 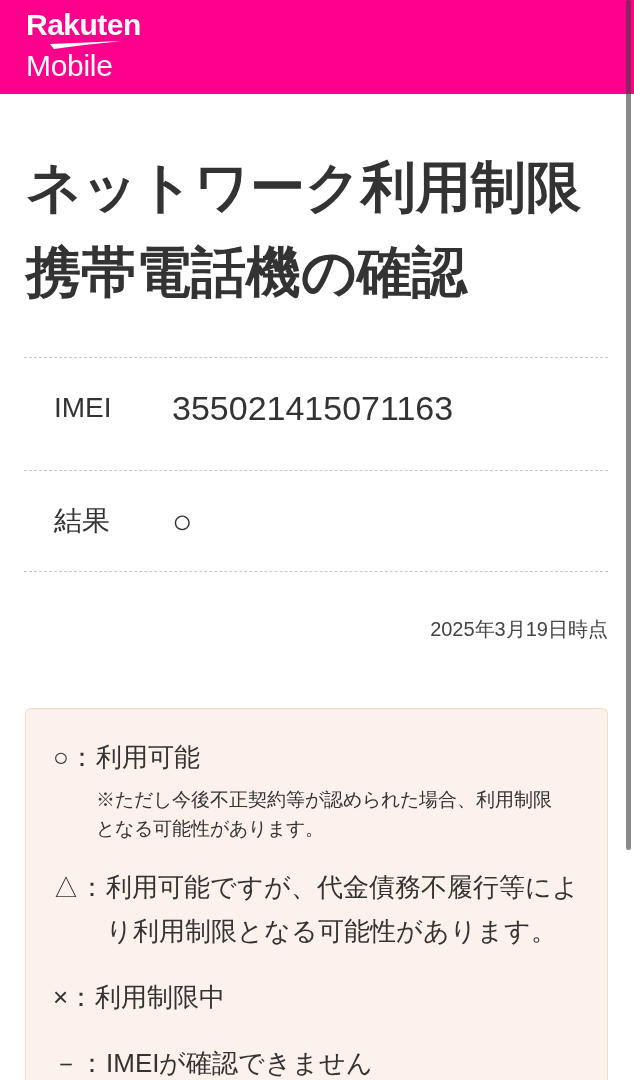 I want to click on legend-note: ※ただし今後不正契約等が認められた場合、利用制限となる可能性があります。, so click(x=324, y=814).